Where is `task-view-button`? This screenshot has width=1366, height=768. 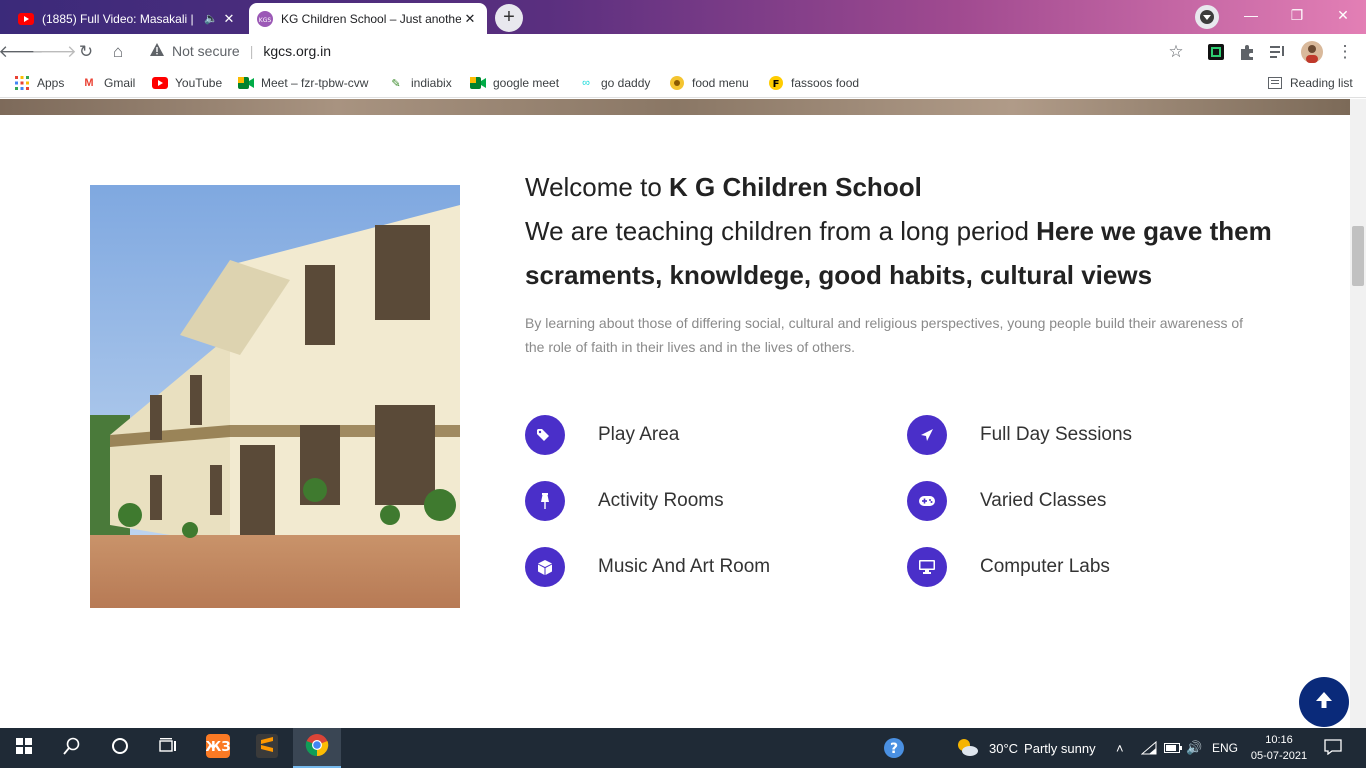
task-view-button is located at coordinates (168, 748).